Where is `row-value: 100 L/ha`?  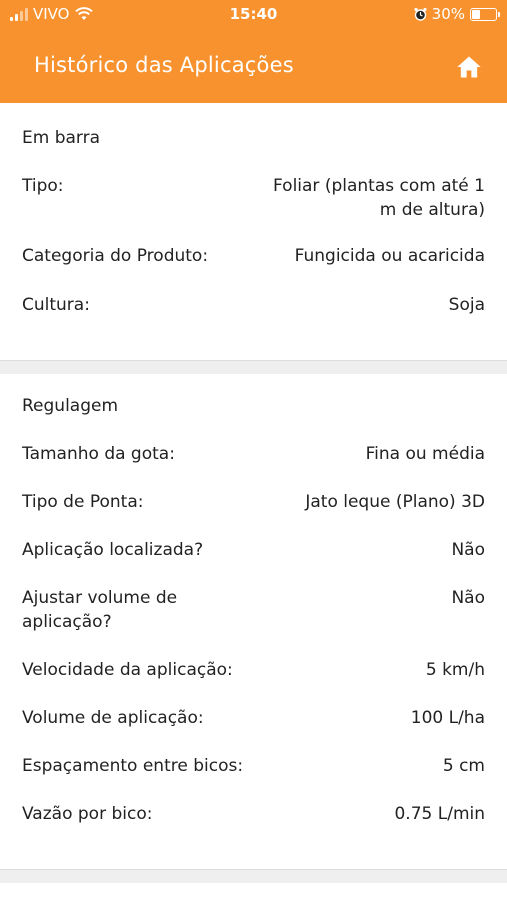
row-value: 100 L/ha is located at coordinates (447, 718).